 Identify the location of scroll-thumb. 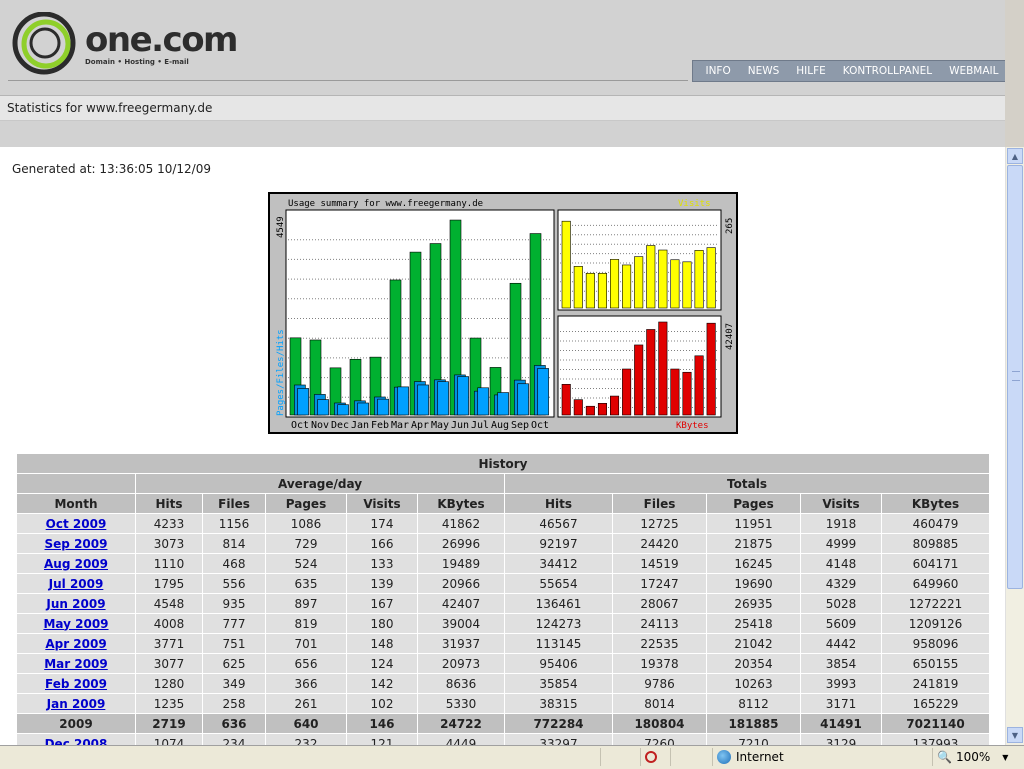
(1015, 377).